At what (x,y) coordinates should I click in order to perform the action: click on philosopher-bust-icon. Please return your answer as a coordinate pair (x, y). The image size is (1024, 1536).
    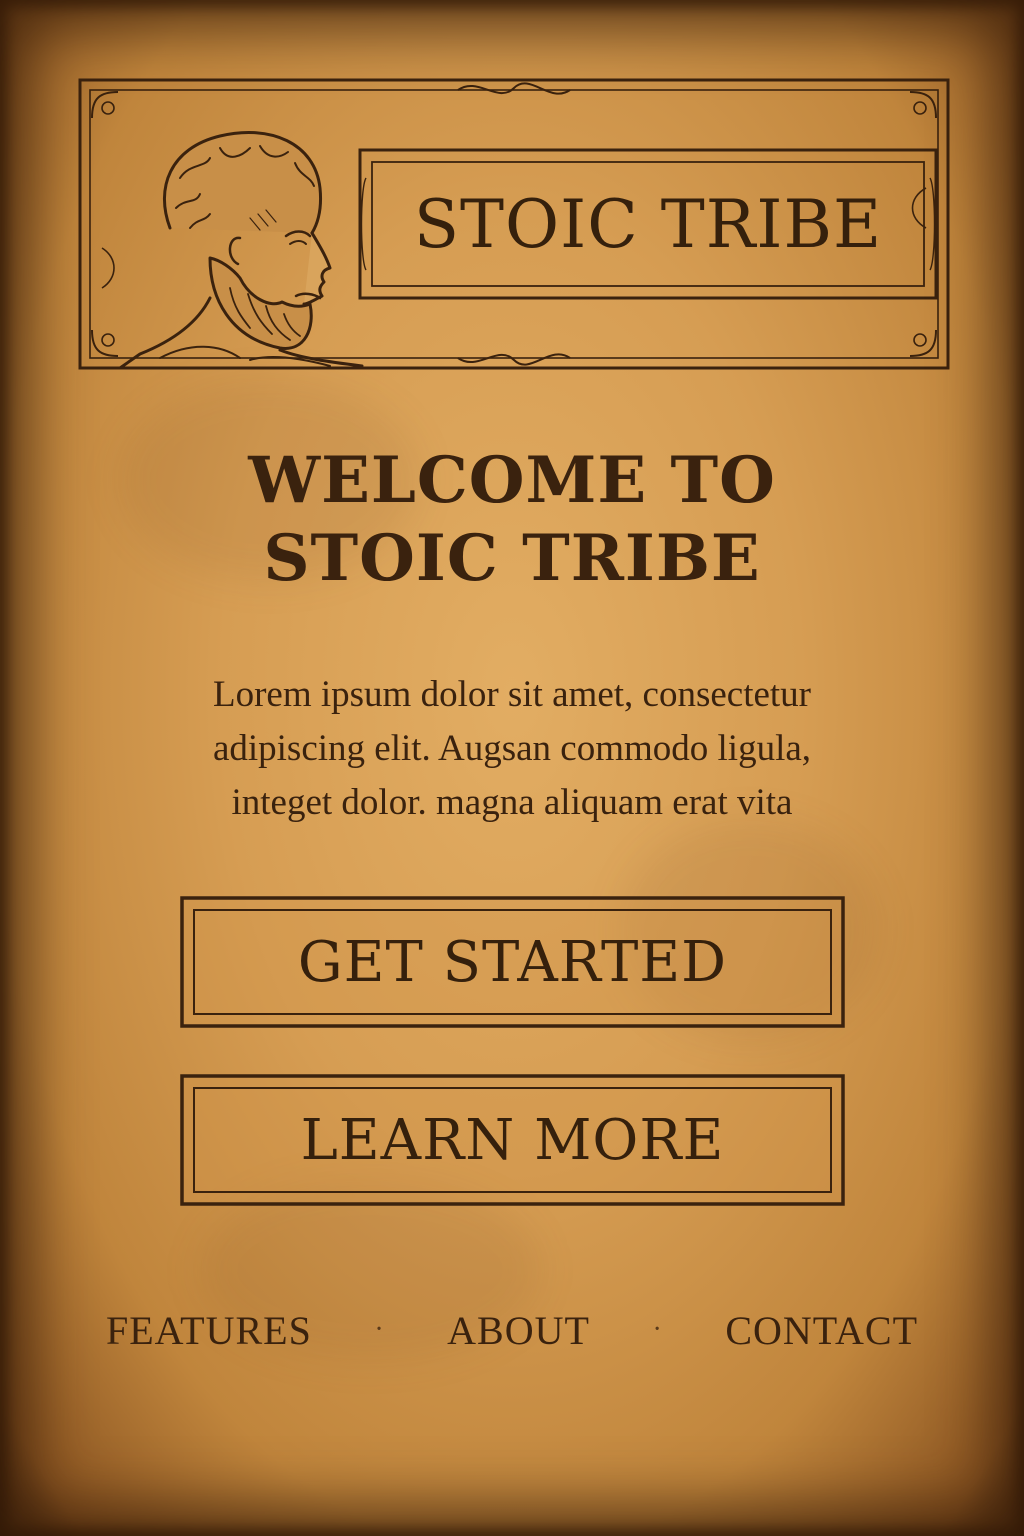
    Looking at the image, I should click on (241, 249).